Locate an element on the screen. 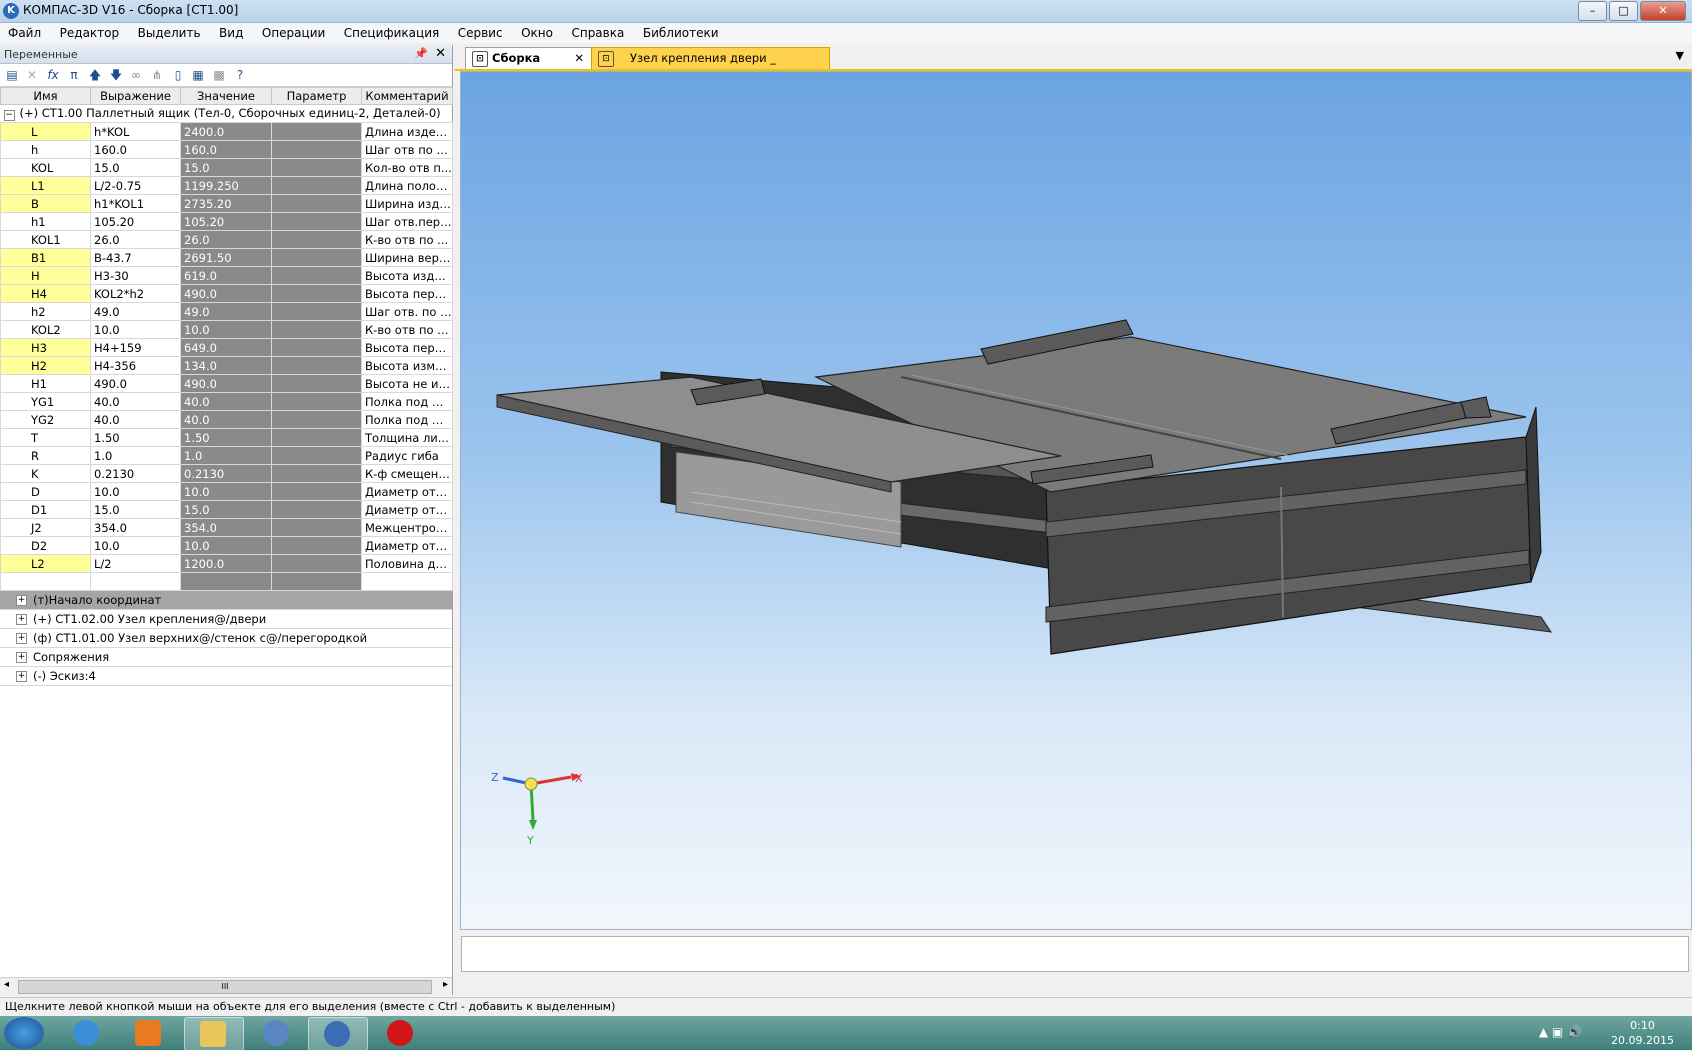 The width and height of the screenshot is (1692, 1051). variable-comment-cell: К-ф смещения is located at coordinates (407, 473).